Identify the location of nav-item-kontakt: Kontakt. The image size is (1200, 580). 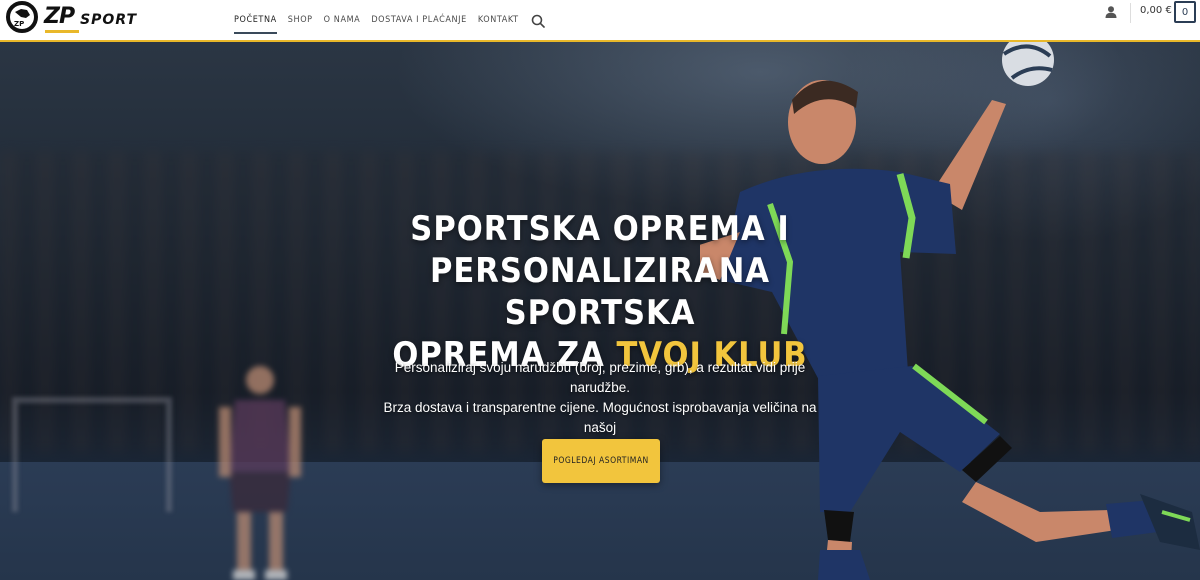
(498, 20).